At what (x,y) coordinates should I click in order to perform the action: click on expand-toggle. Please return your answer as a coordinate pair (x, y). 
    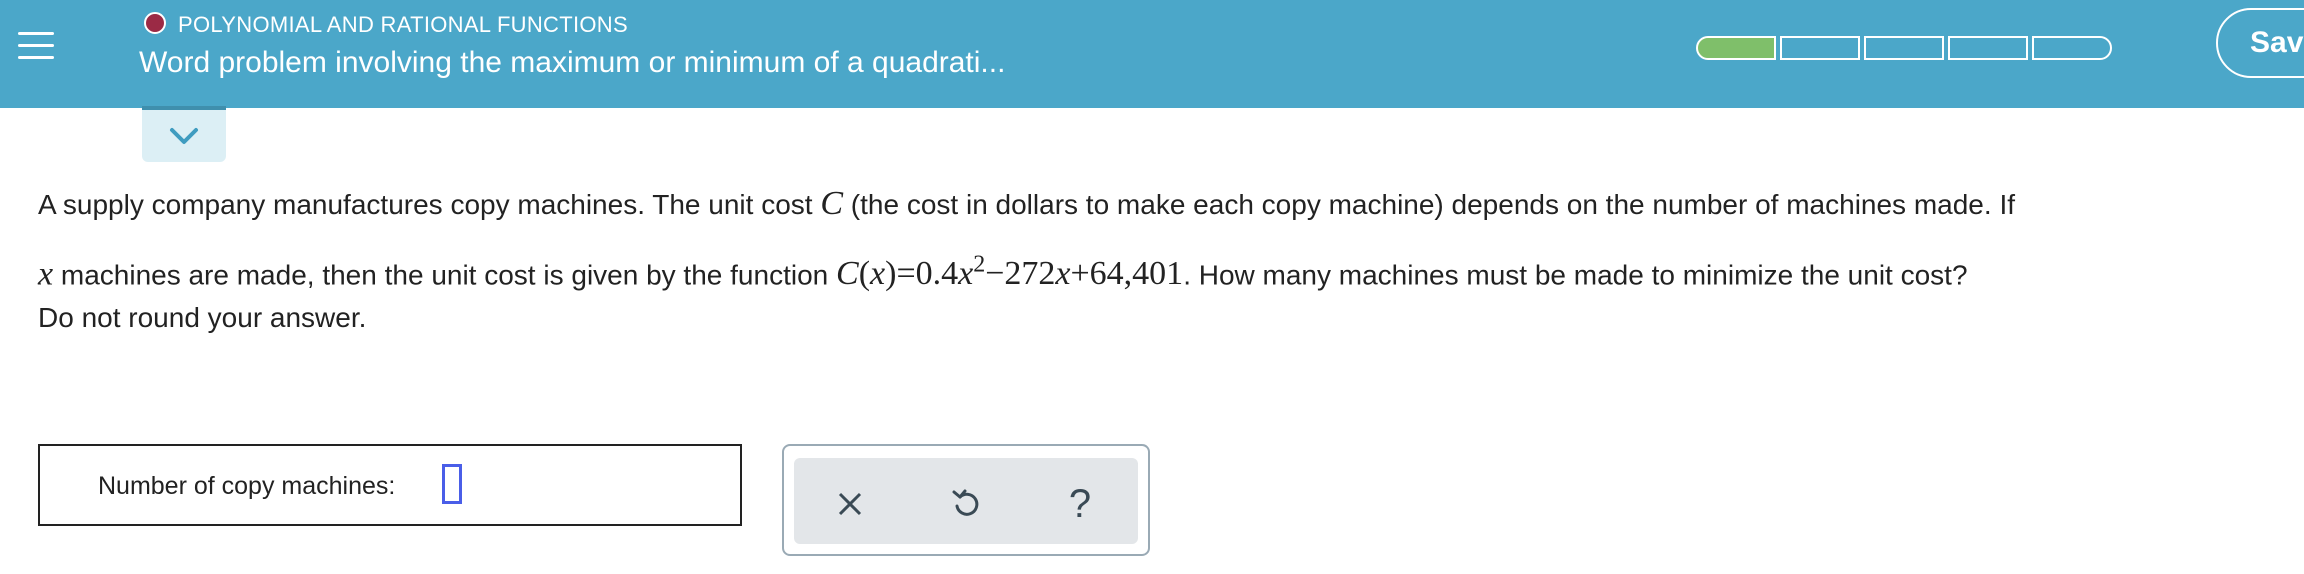
    Looking at the image, I should click on (184, 134).